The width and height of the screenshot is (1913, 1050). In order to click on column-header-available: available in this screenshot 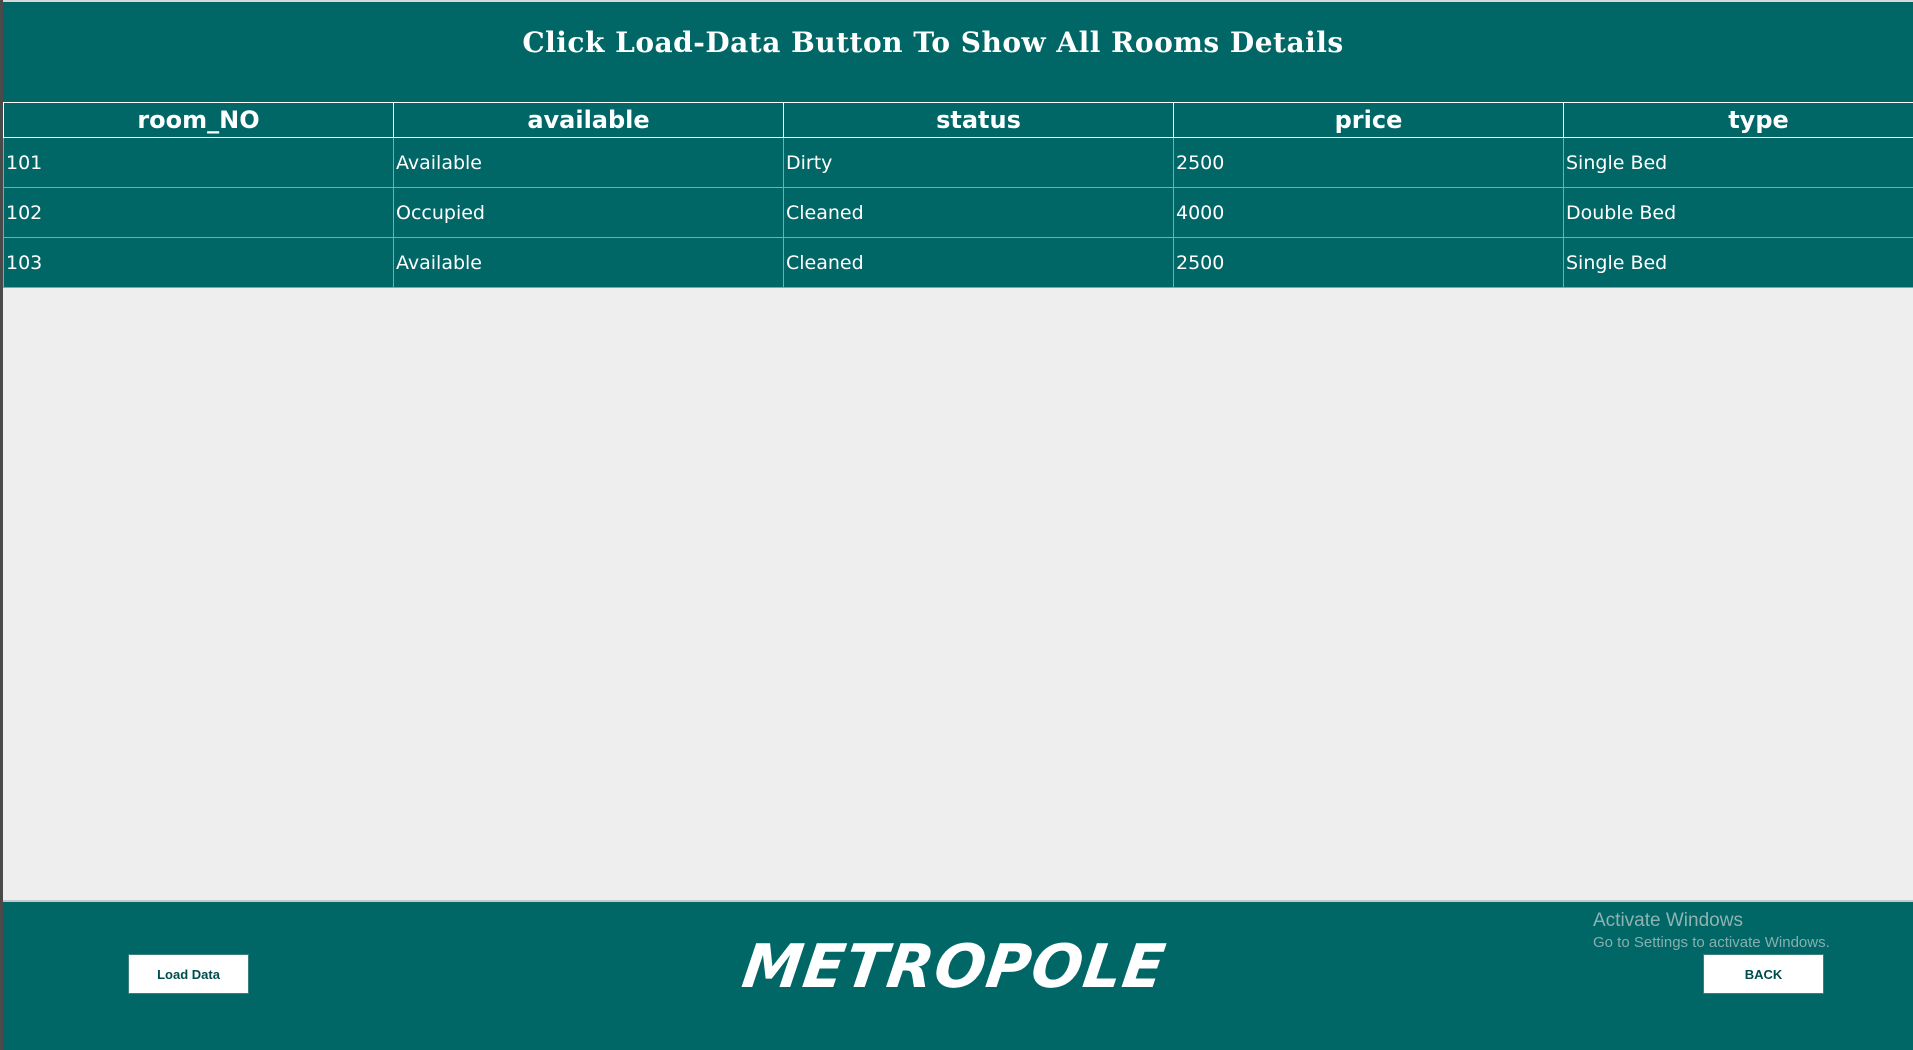, I will do `click(588, 120)`.